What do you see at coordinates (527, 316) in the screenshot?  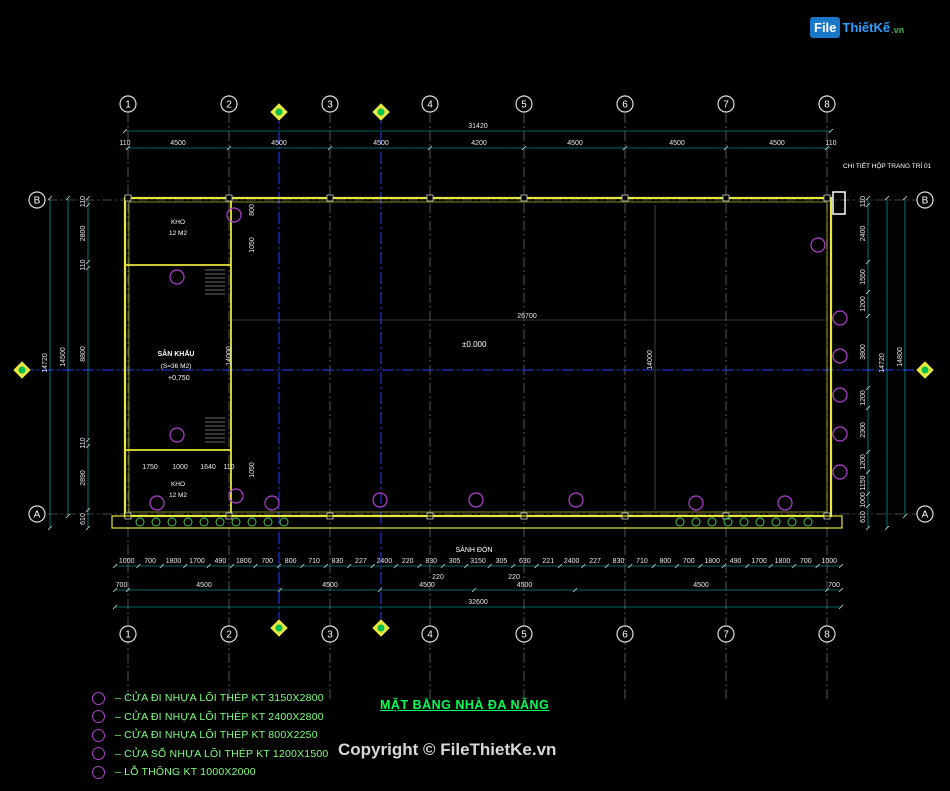 I see `main-width-dim: 26700` at bounding box center [527, 316].